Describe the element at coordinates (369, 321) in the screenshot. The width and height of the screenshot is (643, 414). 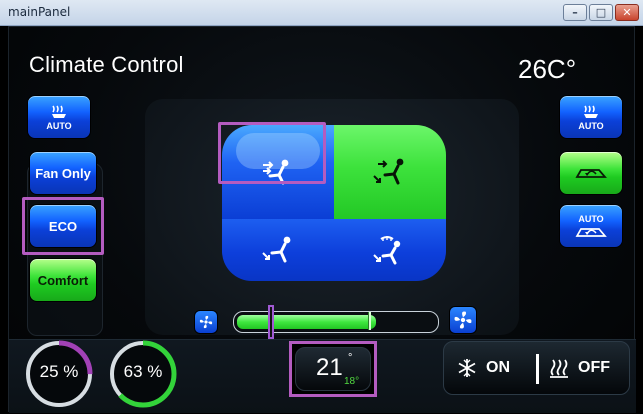
I see `fan-speed-marker` at that location.